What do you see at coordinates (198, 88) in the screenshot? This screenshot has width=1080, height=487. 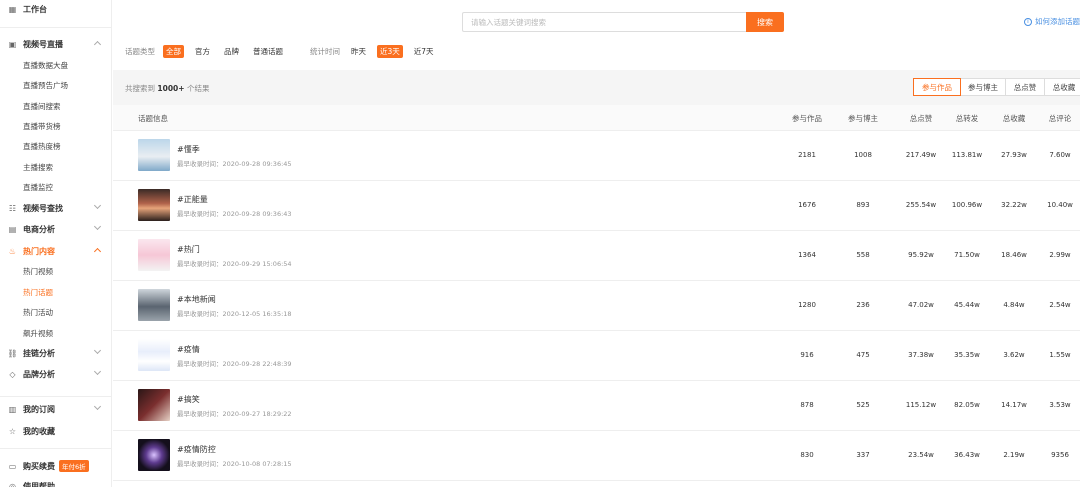 I see `summary-suffix: 个结果` at bounding box center [198, 88].